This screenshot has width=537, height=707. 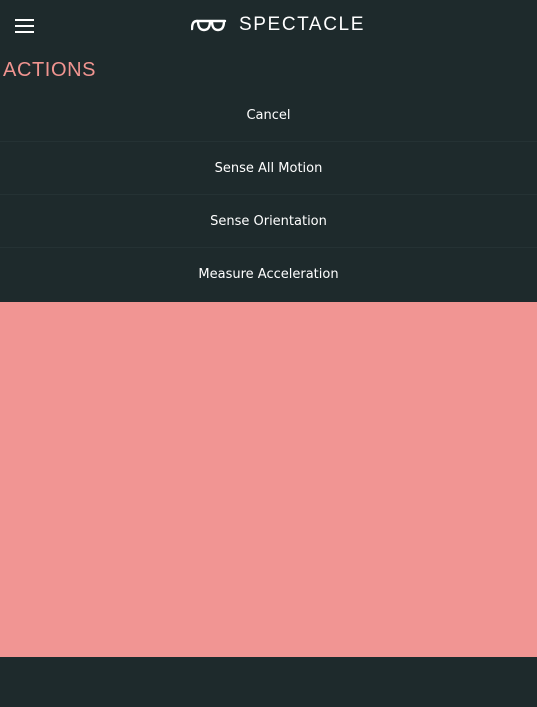 I want to click on action-label: Sense Orientation, so click(x=268, y=221).